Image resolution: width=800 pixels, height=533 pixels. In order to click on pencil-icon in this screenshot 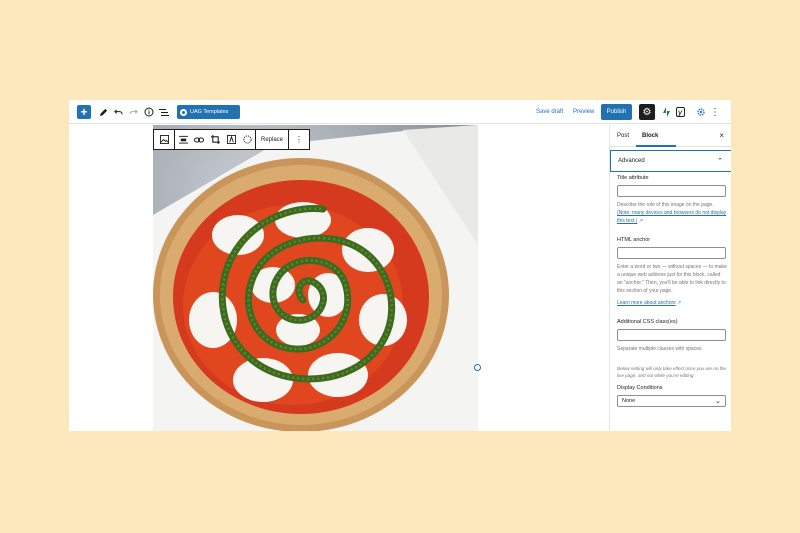, I will do `click(103, 112)`.